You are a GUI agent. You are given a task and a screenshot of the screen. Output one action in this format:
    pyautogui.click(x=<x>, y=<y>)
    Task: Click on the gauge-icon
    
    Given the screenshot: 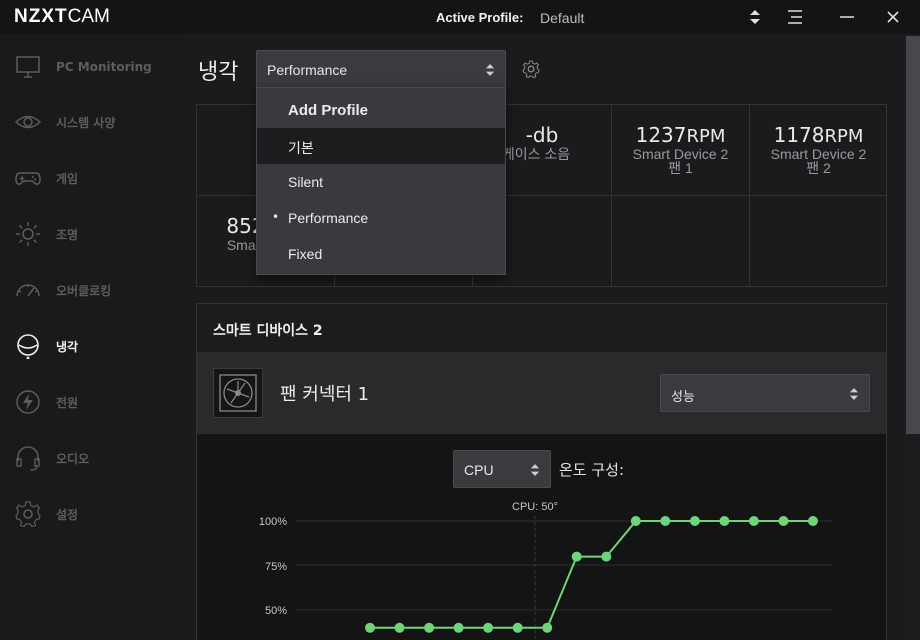 What is the action you would take?
    pyautogui.click(x=28, y=290)
    